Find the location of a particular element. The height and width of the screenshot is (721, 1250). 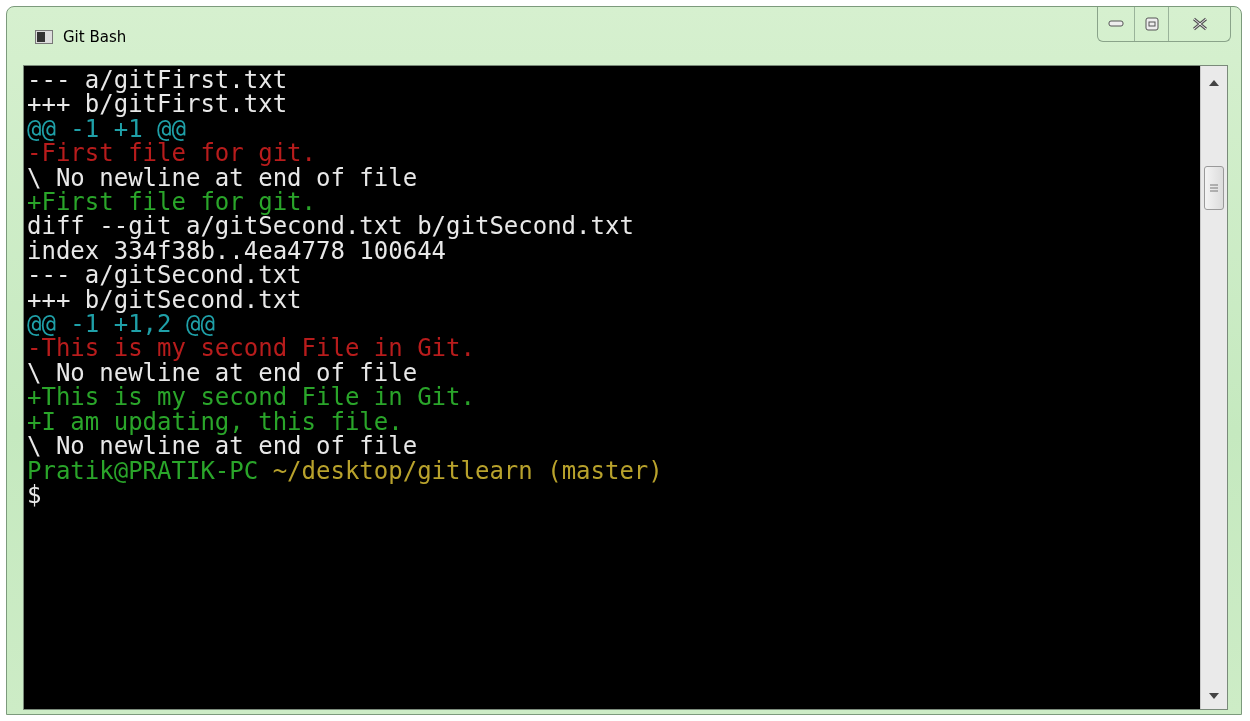

hunk-header: @@ -1 +1,2 @@ is located at coordinates (121, 324).